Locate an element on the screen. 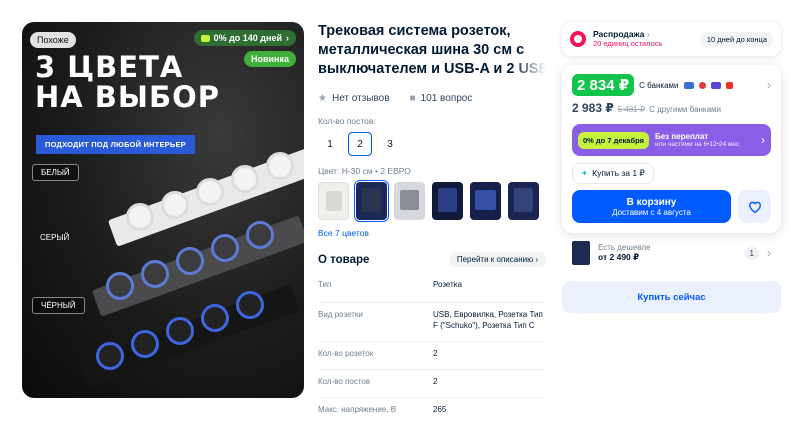  add-to-cart-label: В корзину is located at coordinates (651, 202).